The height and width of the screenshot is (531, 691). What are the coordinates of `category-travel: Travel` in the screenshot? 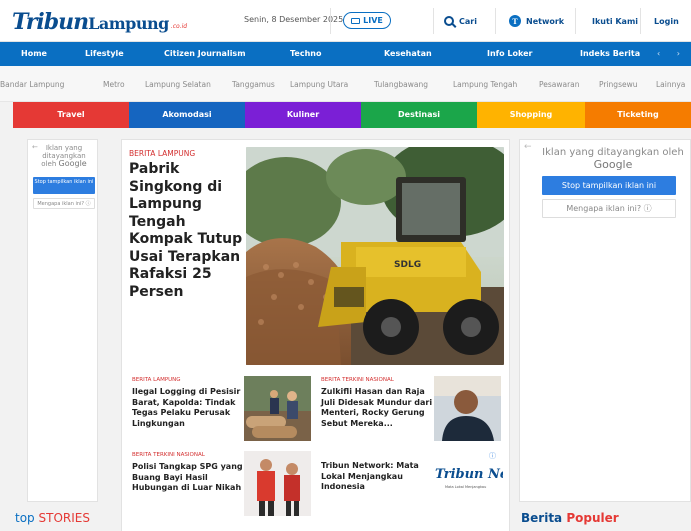 It's located at (71, 115).